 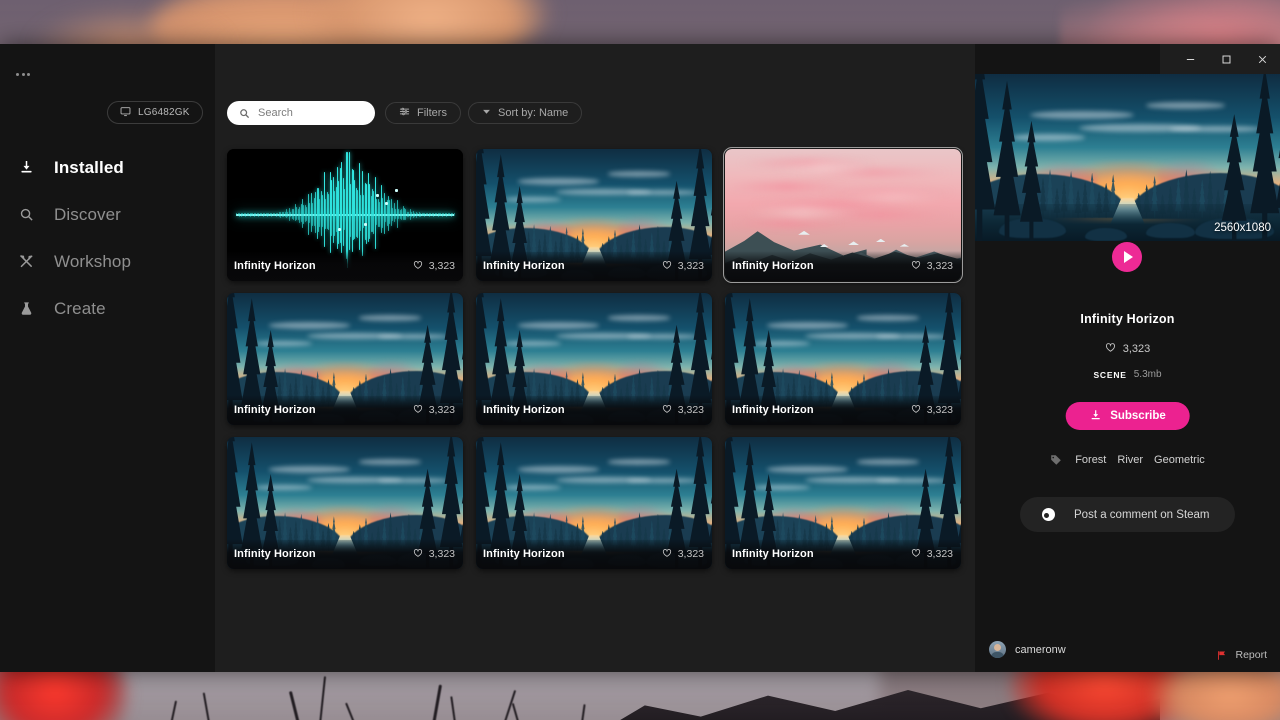 What do you see at coordinates (26, 261) in the screenshot?
I see `tools-icon` at bounding box center [26, 261].